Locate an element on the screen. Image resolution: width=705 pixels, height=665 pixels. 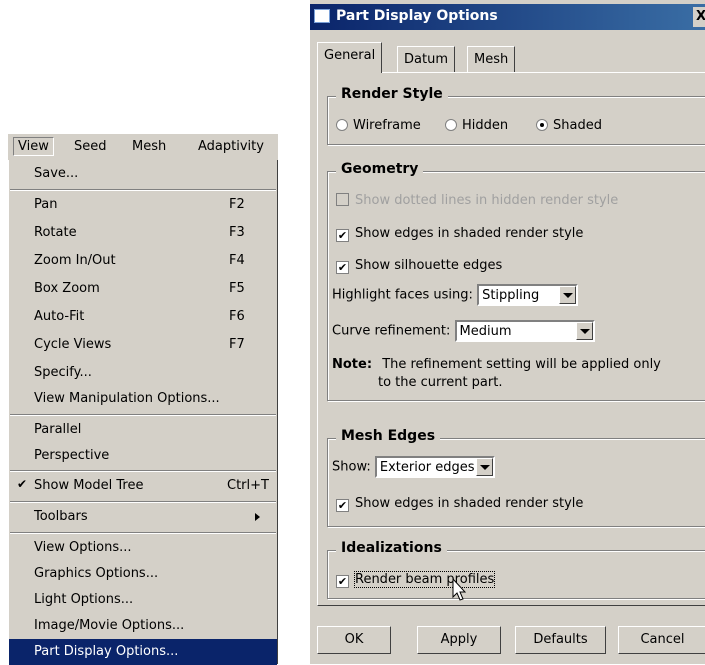
window-icon is located at coordinates (322, 16).